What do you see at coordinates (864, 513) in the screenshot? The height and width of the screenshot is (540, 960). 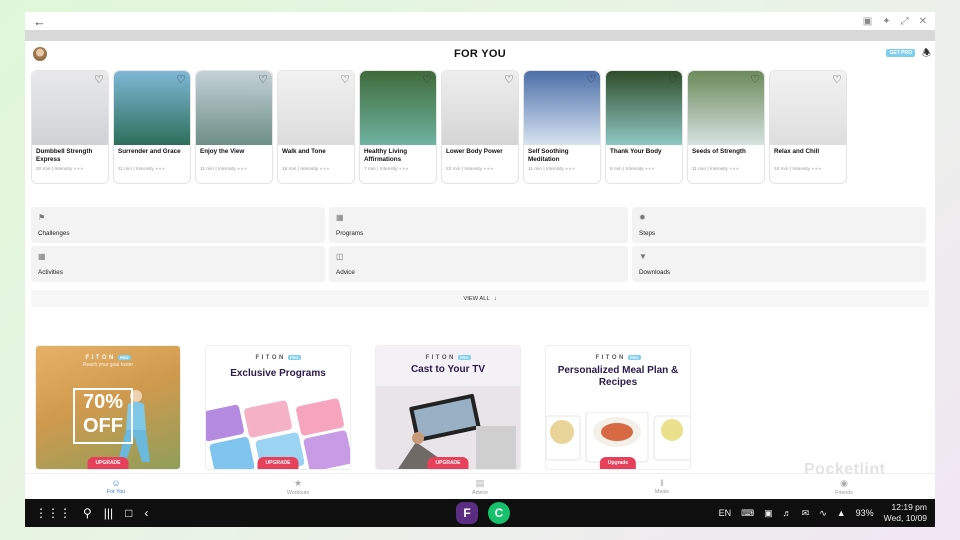 I see `battery-level: 93%` at bounding box center [864, 513].